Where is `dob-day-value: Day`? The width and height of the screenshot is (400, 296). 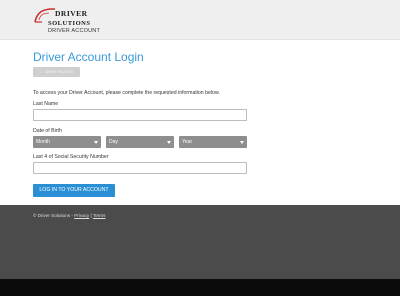
dob-day-value: Day is located at coordinates (113, 142).